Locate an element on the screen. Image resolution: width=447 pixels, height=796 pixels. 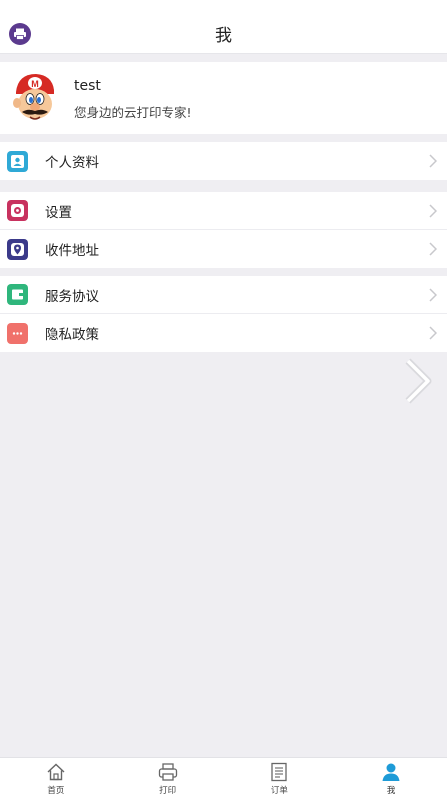
menu-group-legal: 服务协议 隐私政策 is located at coordinates (223, 314).